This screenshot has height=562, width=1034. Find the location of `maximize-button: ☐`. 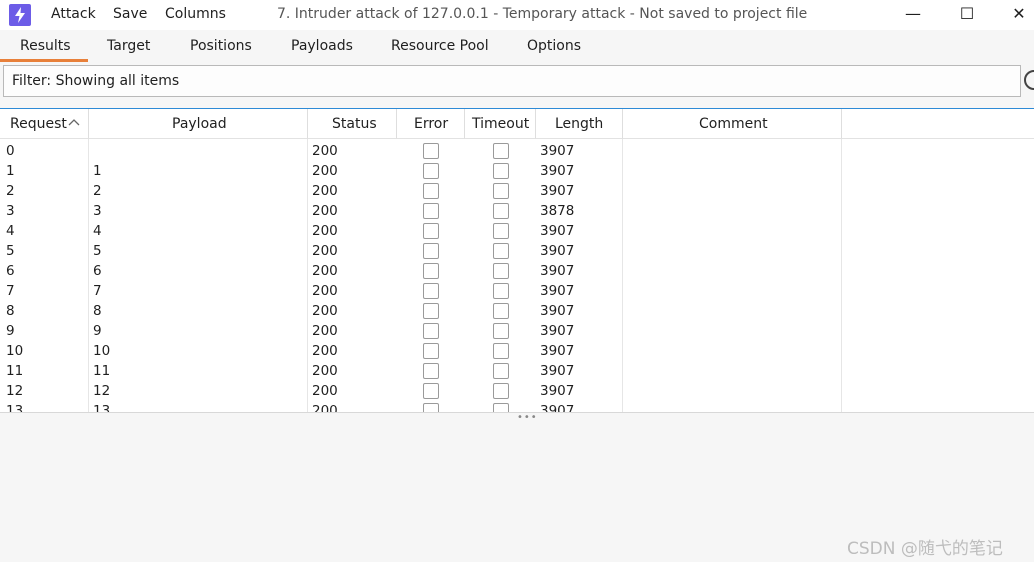

maximize-button: ☐ is located at coordinates (967, 14).